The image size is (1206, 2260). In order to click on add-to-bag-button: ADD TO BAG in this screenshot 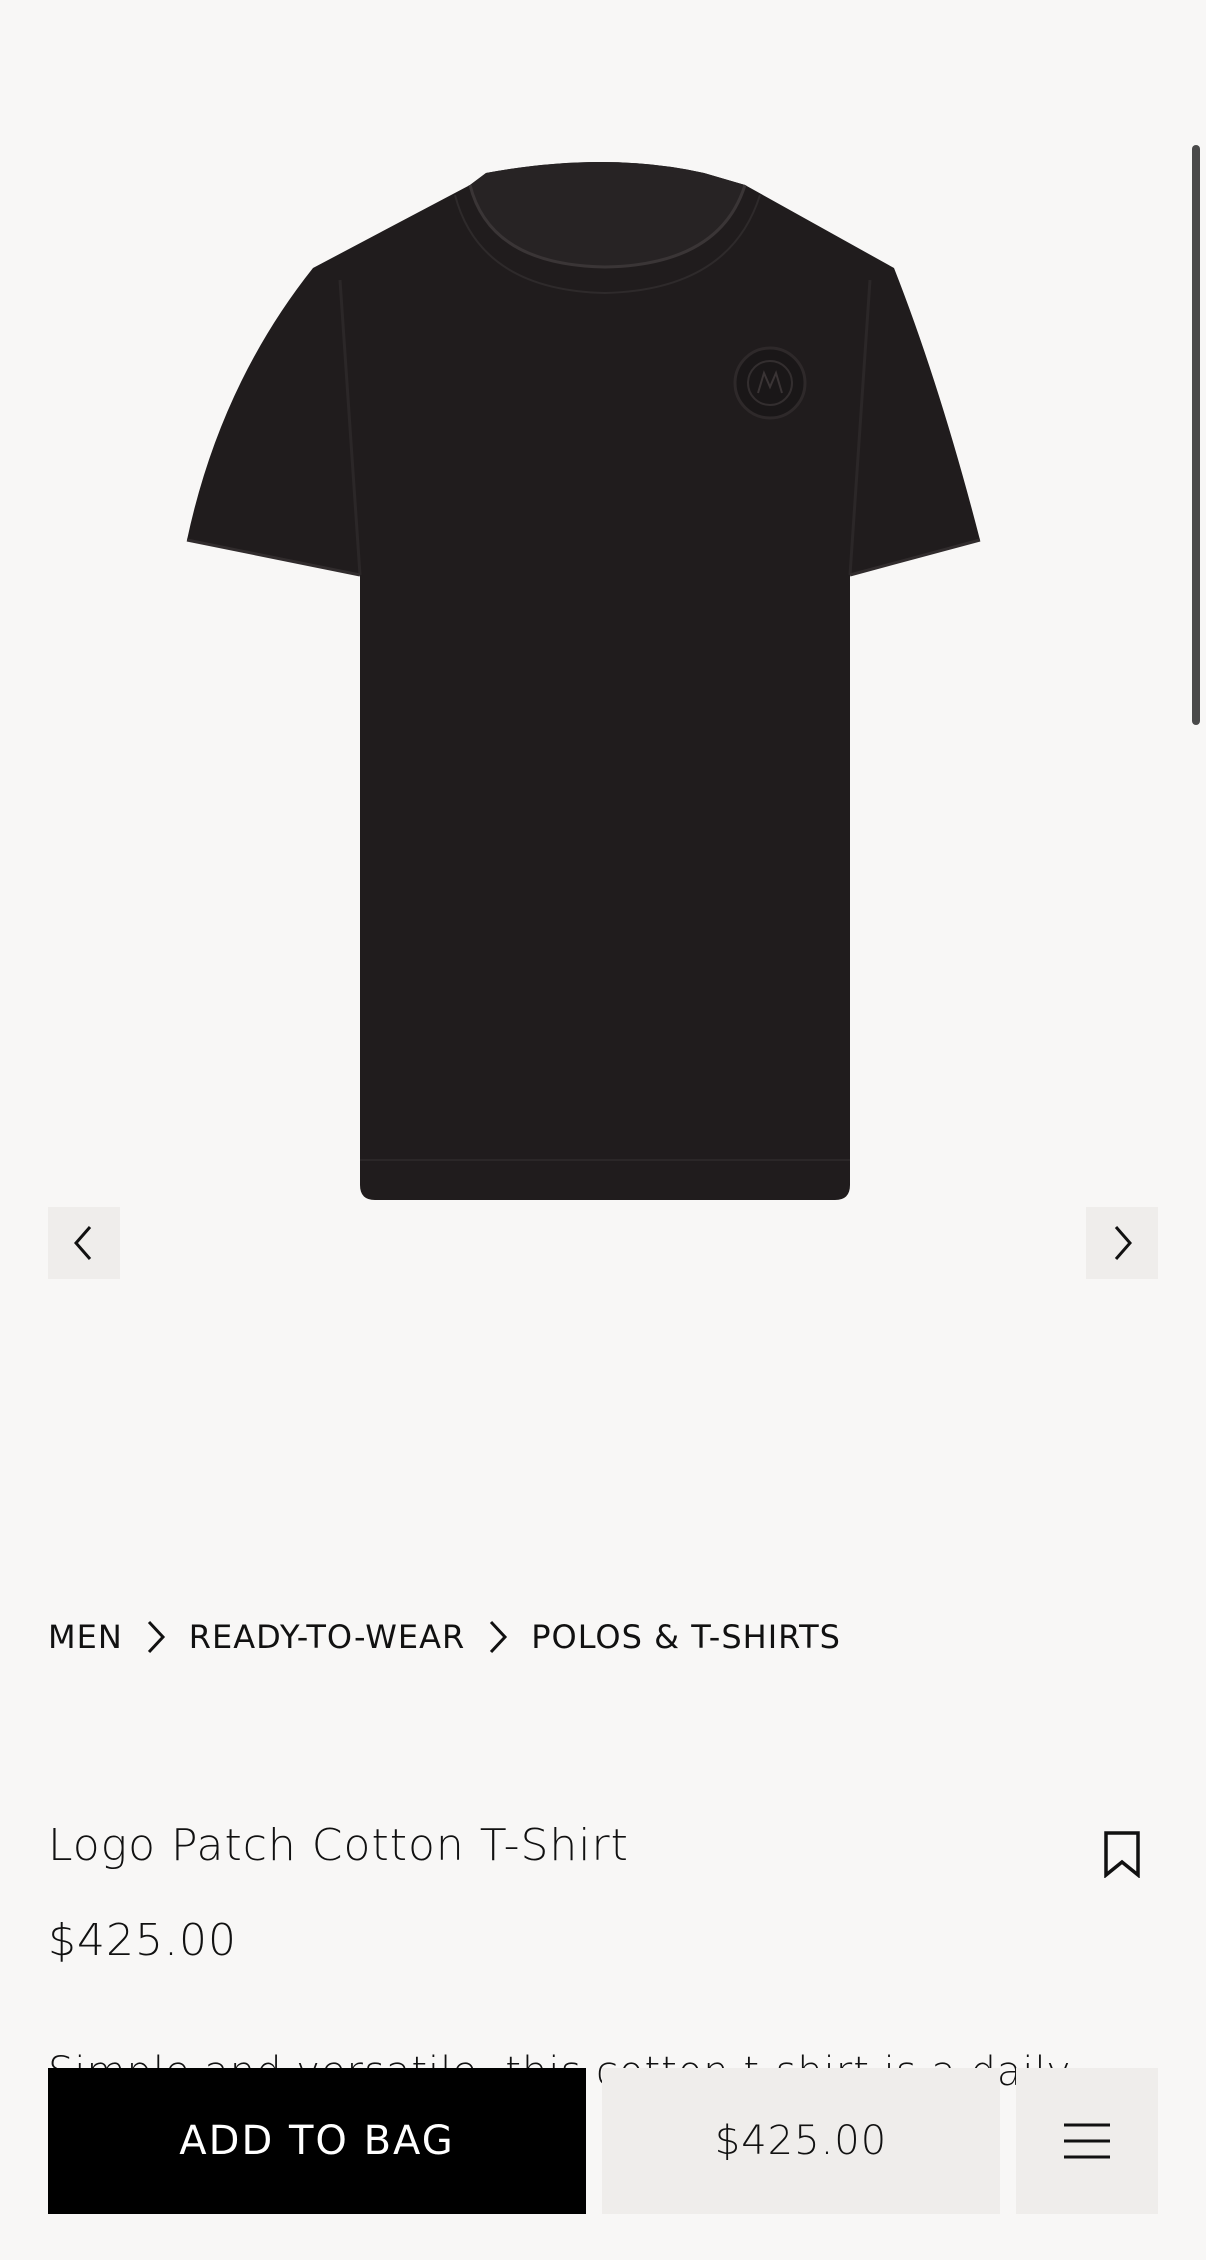, I will do `click(317, 2141)`.